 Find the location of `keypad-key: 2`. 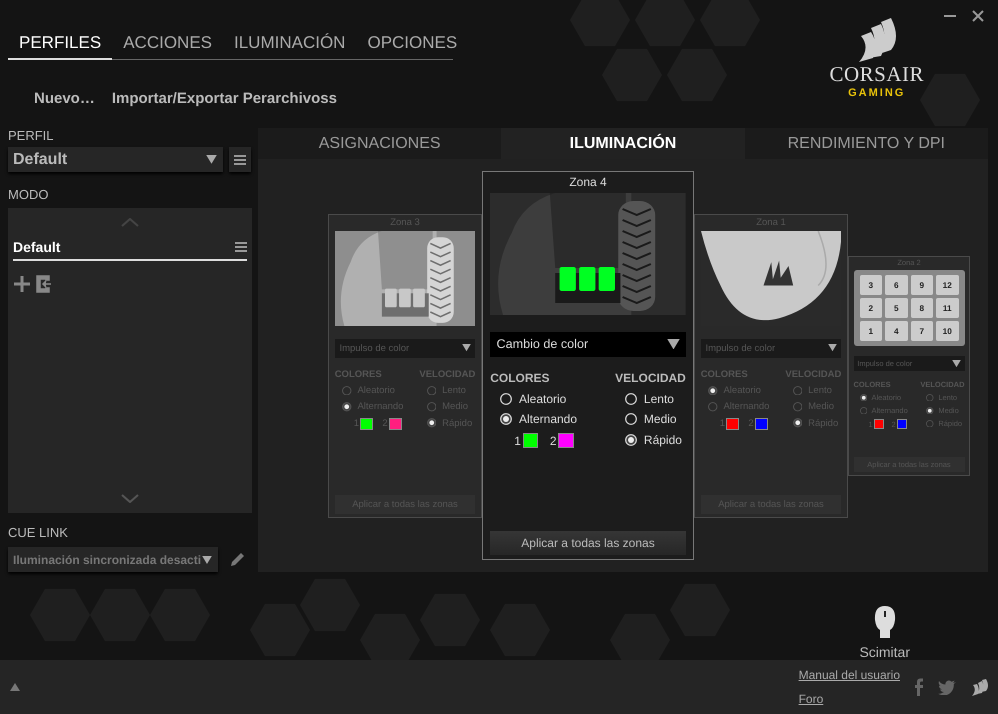

keypad-key: 2 is located at coordinates (871, 308).